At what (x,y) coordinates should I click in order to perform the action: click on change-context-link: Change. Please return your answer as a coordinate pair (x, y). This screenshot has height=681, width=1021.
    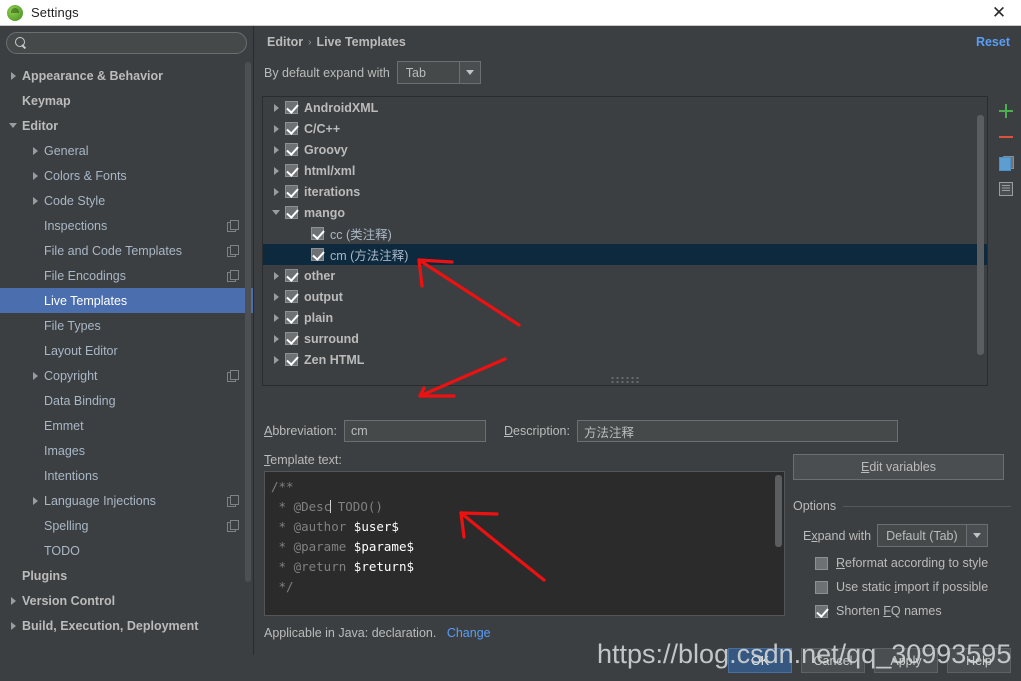
    Looking at the image, I should click on (469, 633).